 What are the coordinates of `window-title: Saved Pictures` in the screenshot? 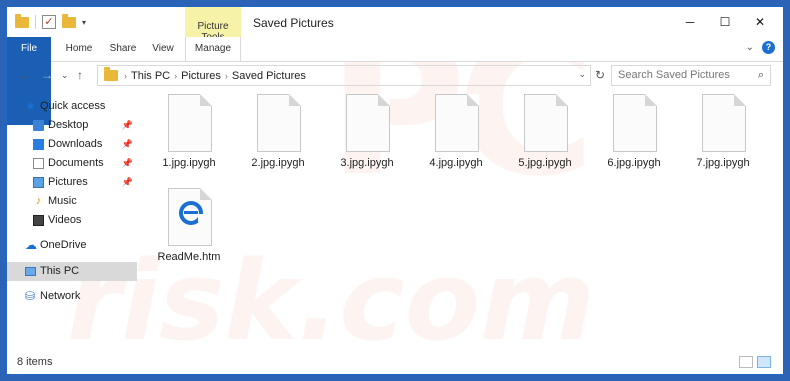 It's located at (293, 23).